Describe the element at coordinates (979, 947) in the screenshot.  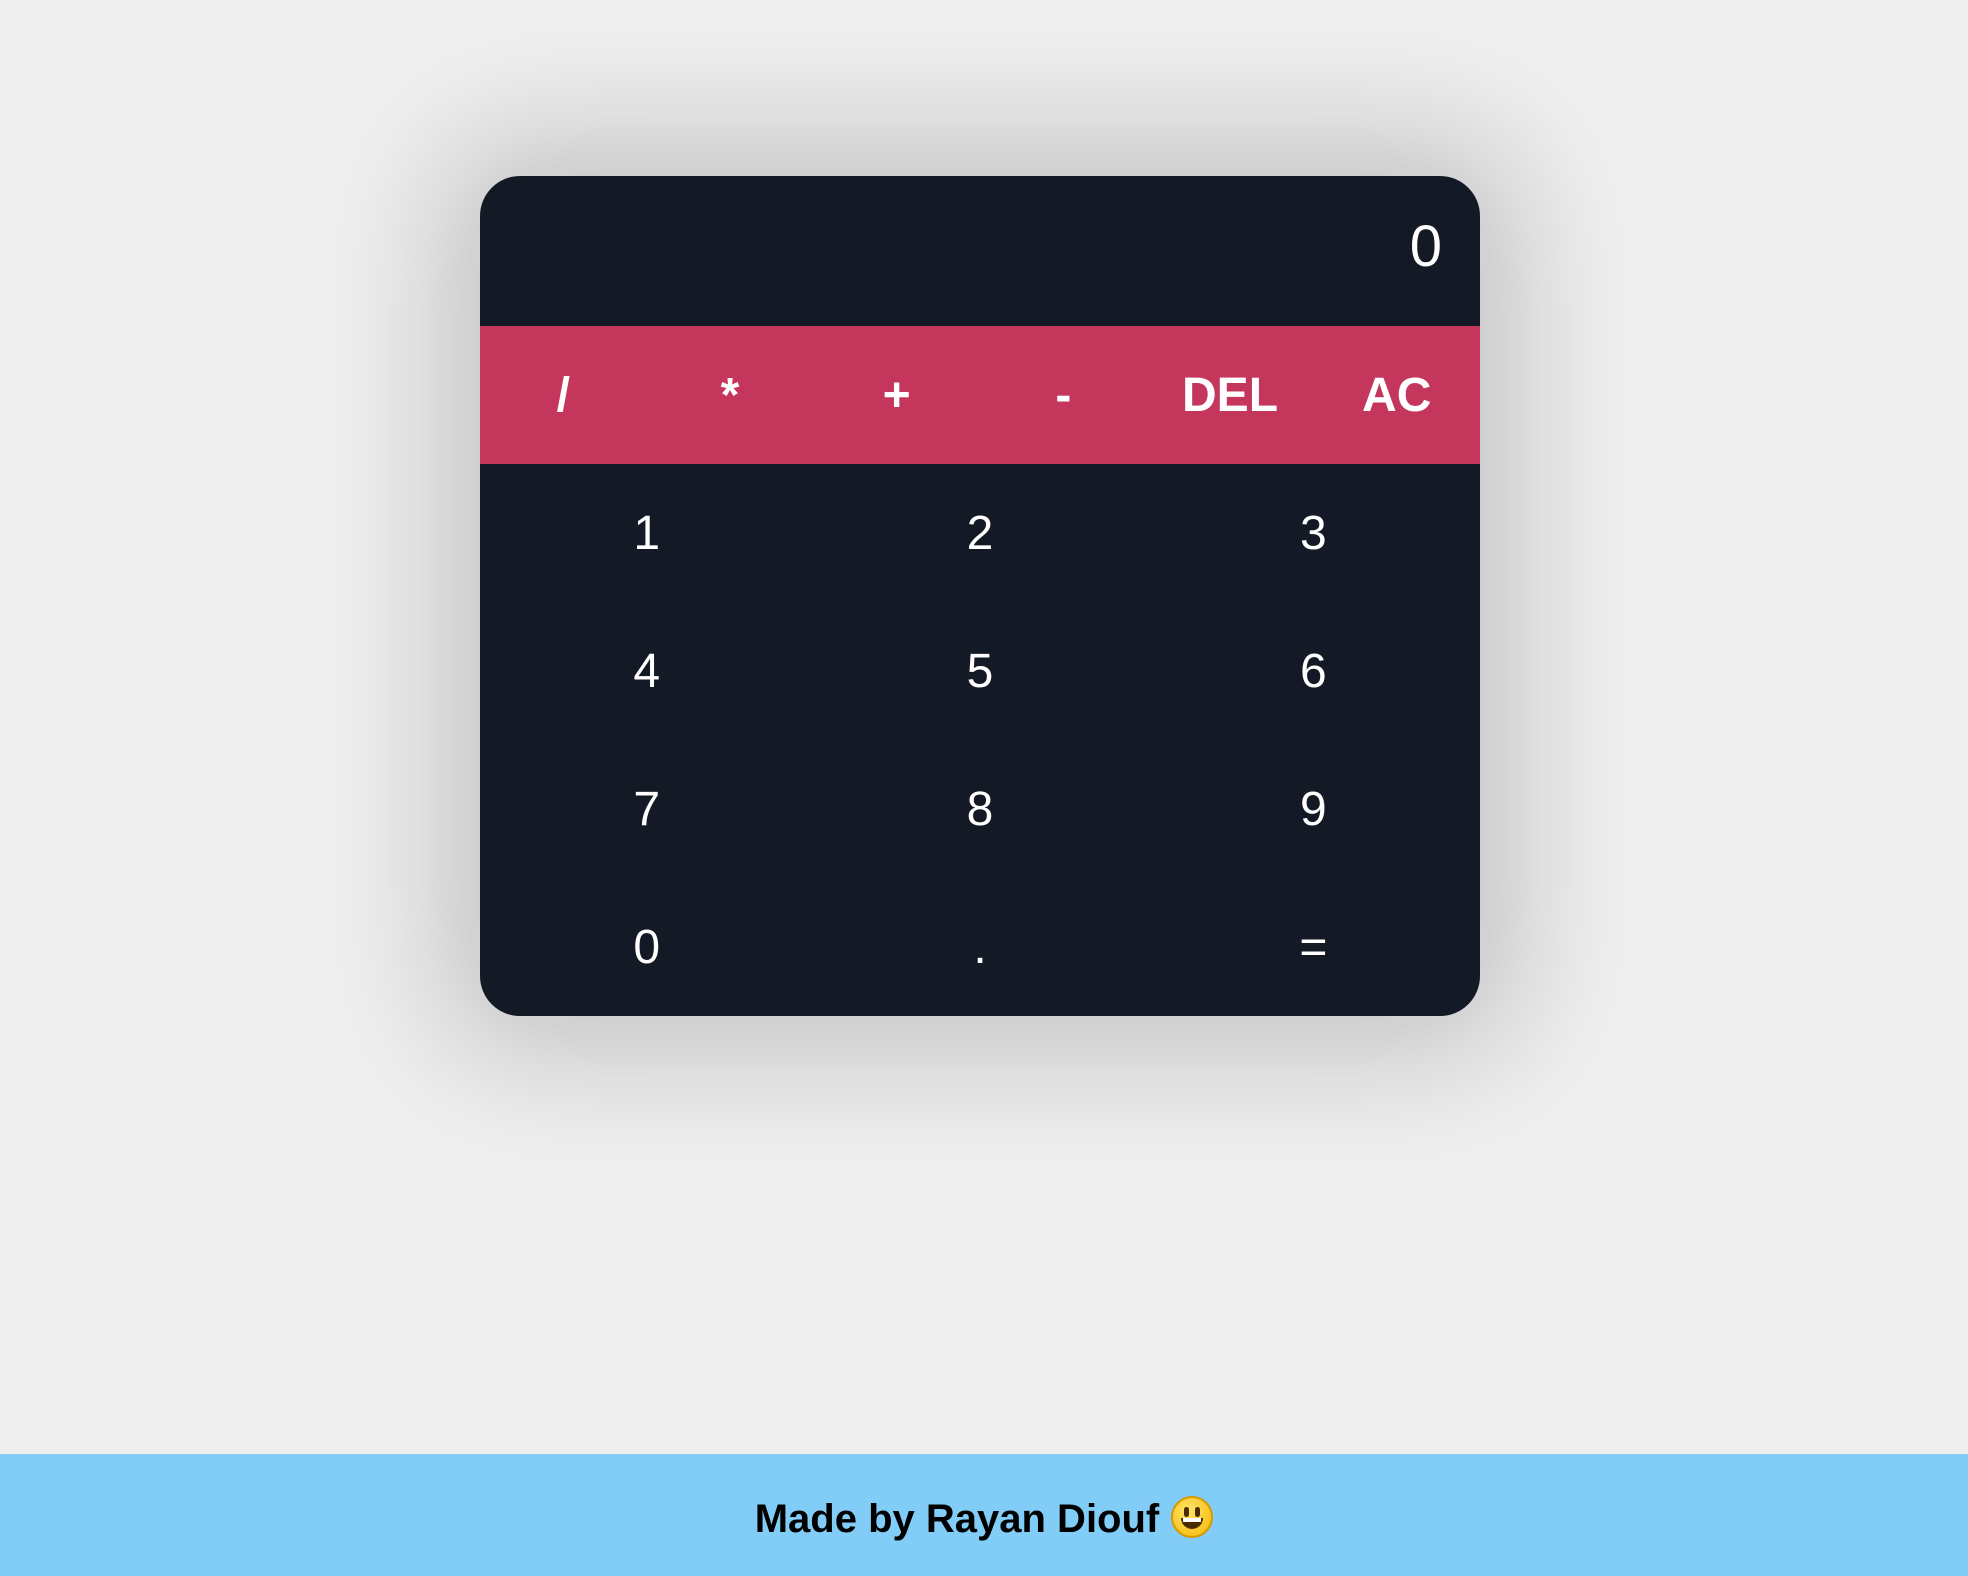
I see `decimal-point-button: .` at that location.